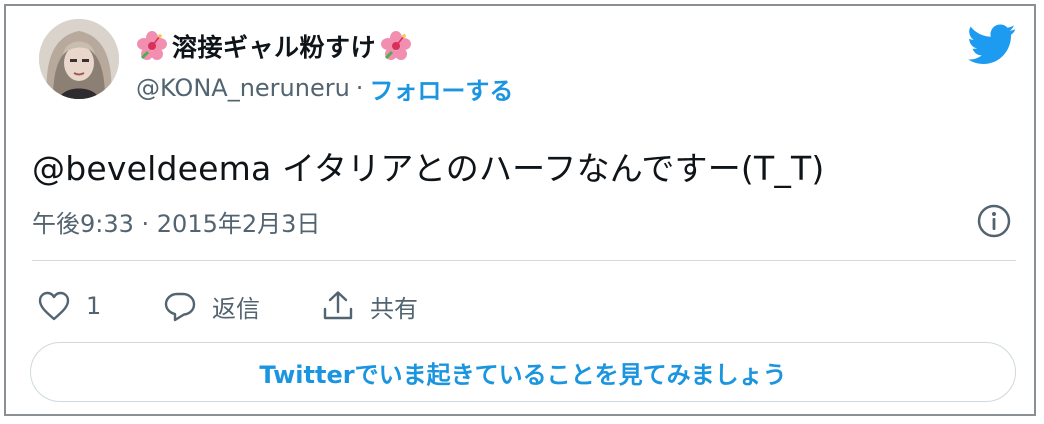 The image size is (1044, 424). I want to click on user-name-row: 溶接ギャル粉すけ, so click(274, 46).